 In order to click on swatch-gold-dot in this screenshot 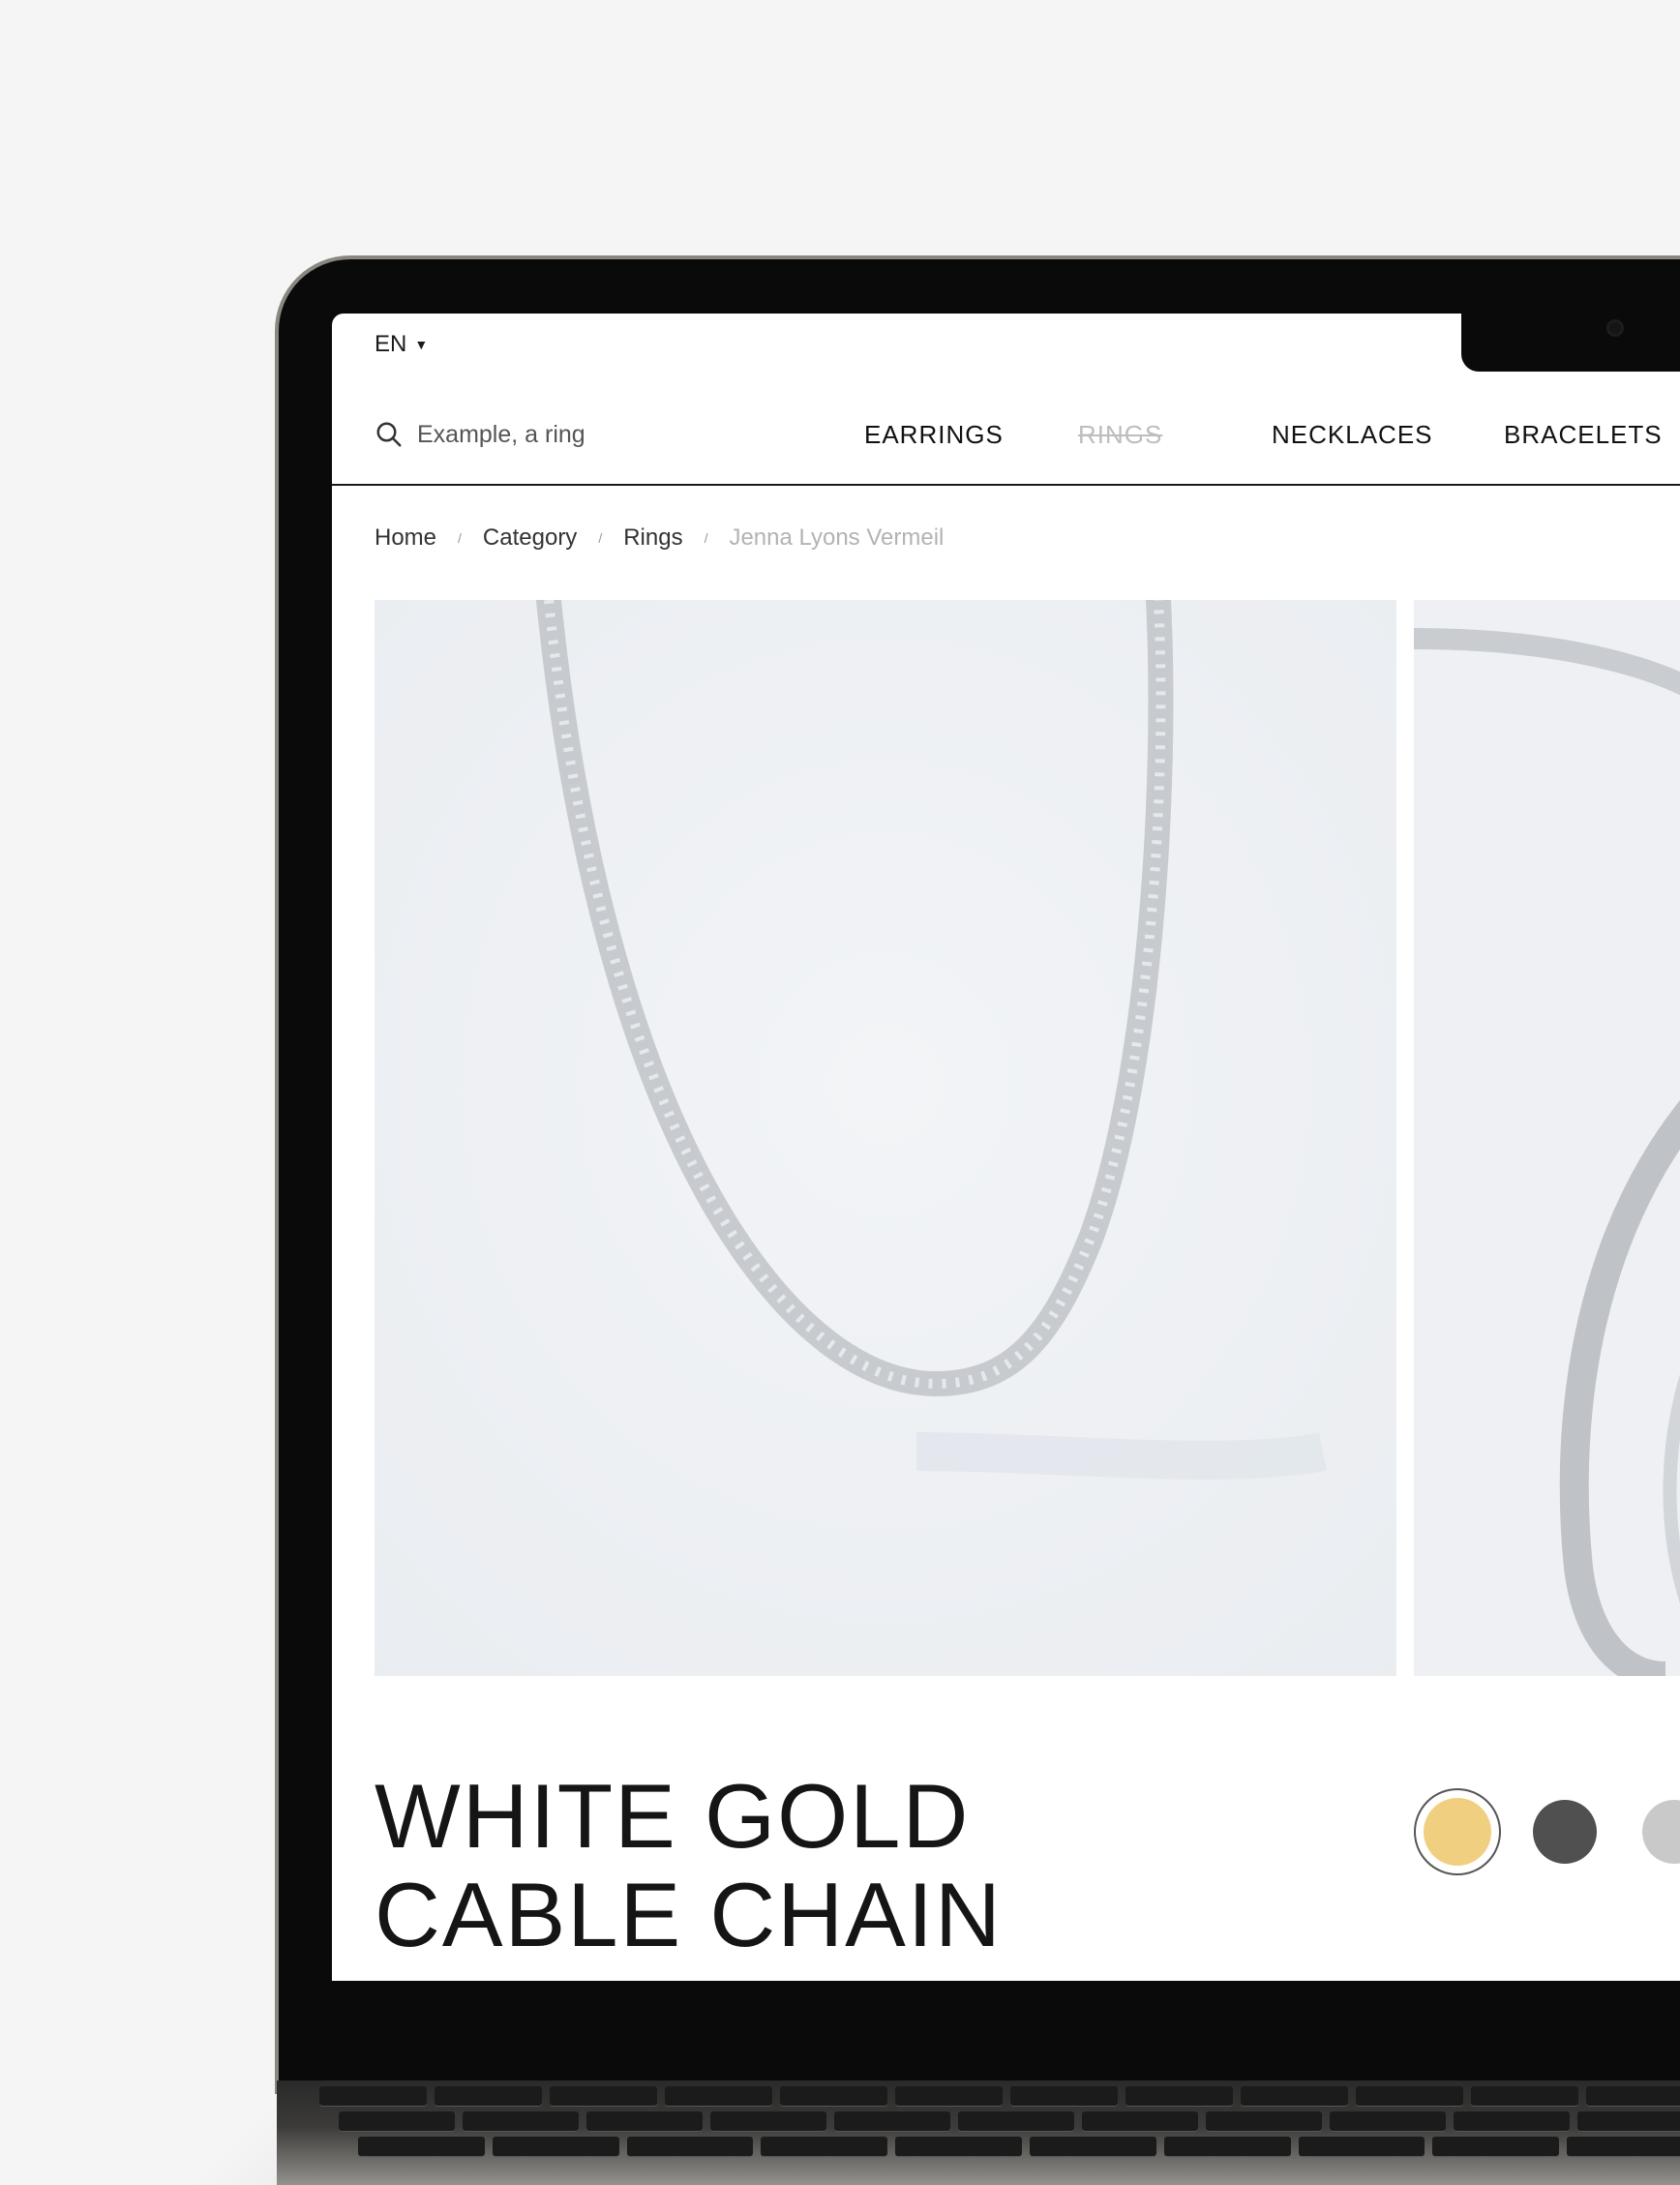, I will do `click(1458, 1832)`.